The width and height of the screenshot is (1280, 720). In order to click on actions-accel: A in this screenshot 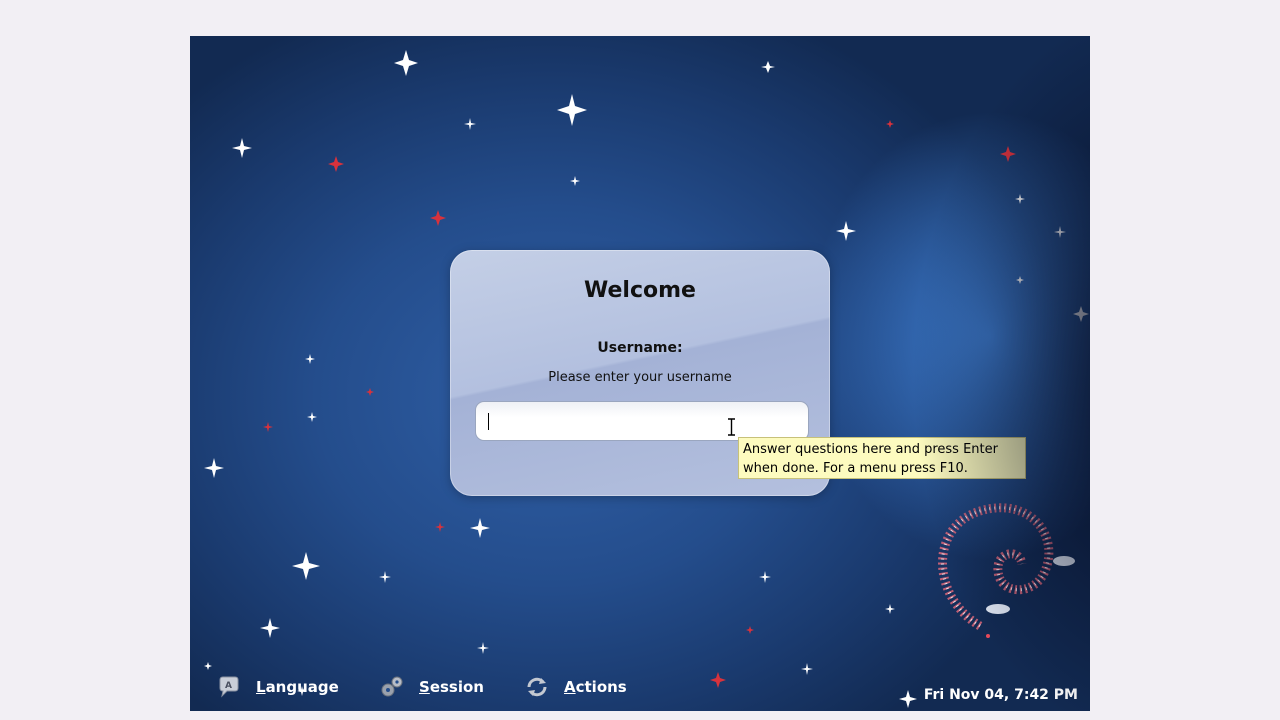, I will do `click(570, 687)`.